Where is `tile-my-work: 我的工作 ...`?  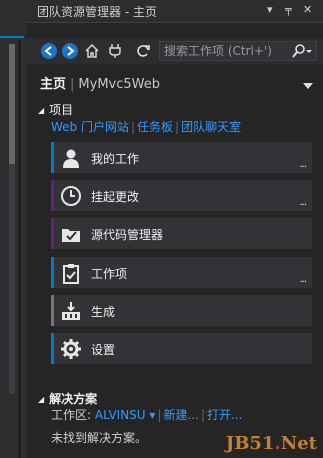 tile-my-work: 我的工作 ... is located at coordinates (181, 157).